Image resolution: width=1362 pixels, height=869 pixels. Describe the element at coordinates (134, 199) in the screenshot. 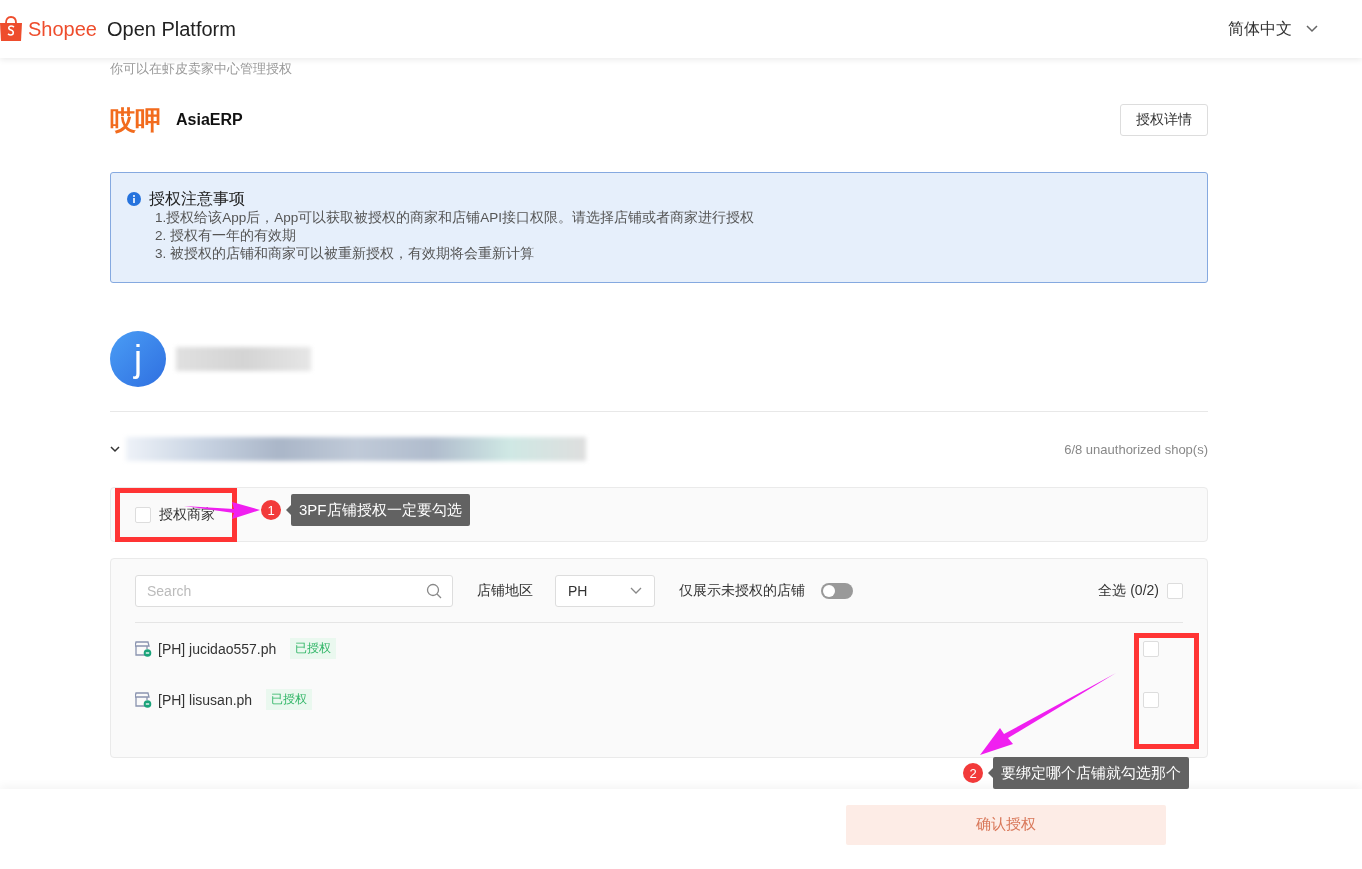

I see `info-icon` at that location.